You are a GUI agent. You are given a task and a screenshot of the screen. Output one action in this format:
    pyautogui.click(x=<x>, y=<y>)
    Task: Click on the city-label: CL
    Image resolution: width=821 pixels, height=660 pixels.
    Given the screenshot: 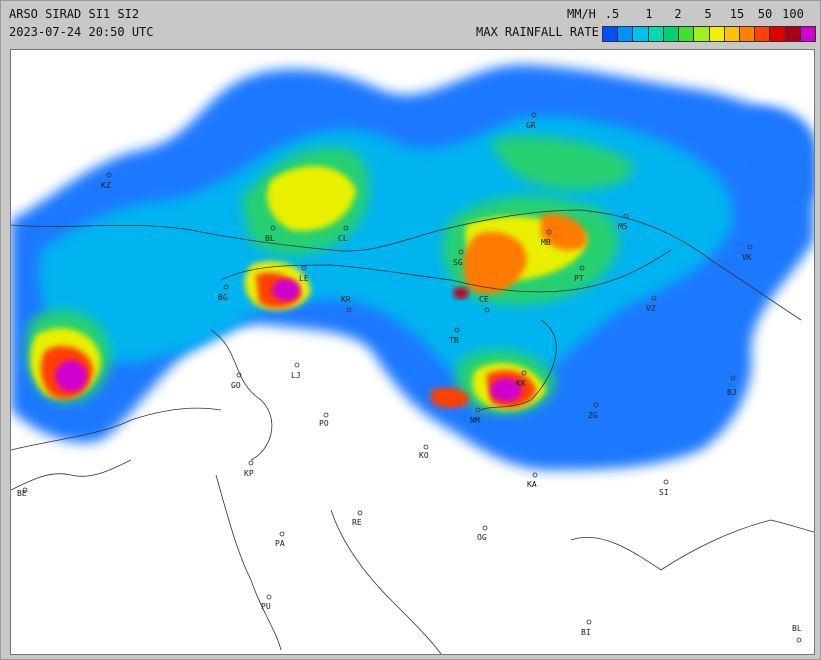 What is the action you would take?
    pyautogui.click(x=343, y=238)
    